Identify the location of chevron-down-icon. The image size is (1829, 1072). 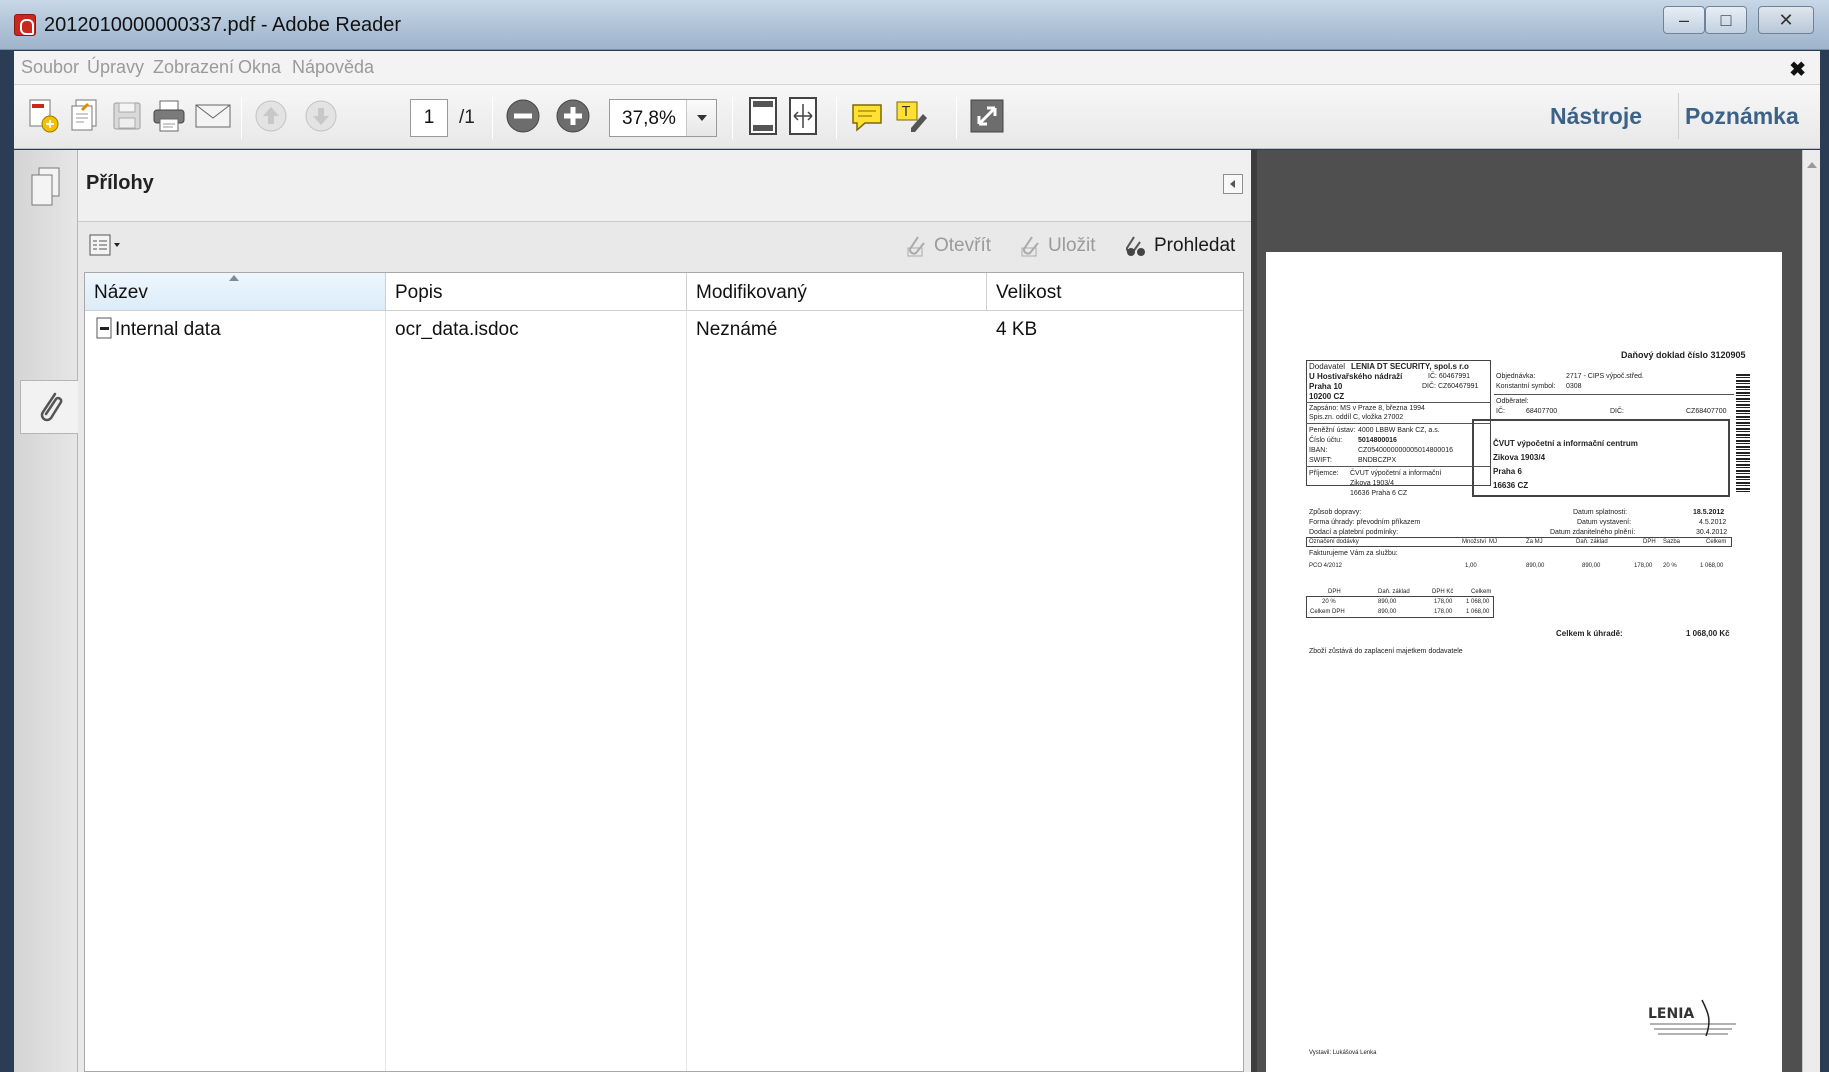
(701, 118).